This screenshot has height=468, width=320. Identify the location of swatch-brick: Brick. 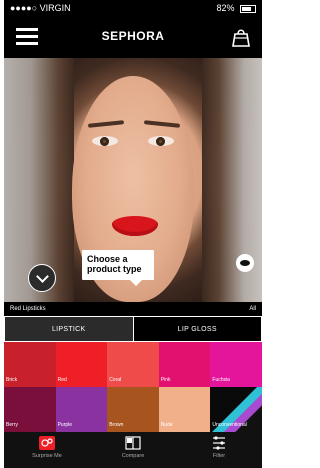
(30, 364).